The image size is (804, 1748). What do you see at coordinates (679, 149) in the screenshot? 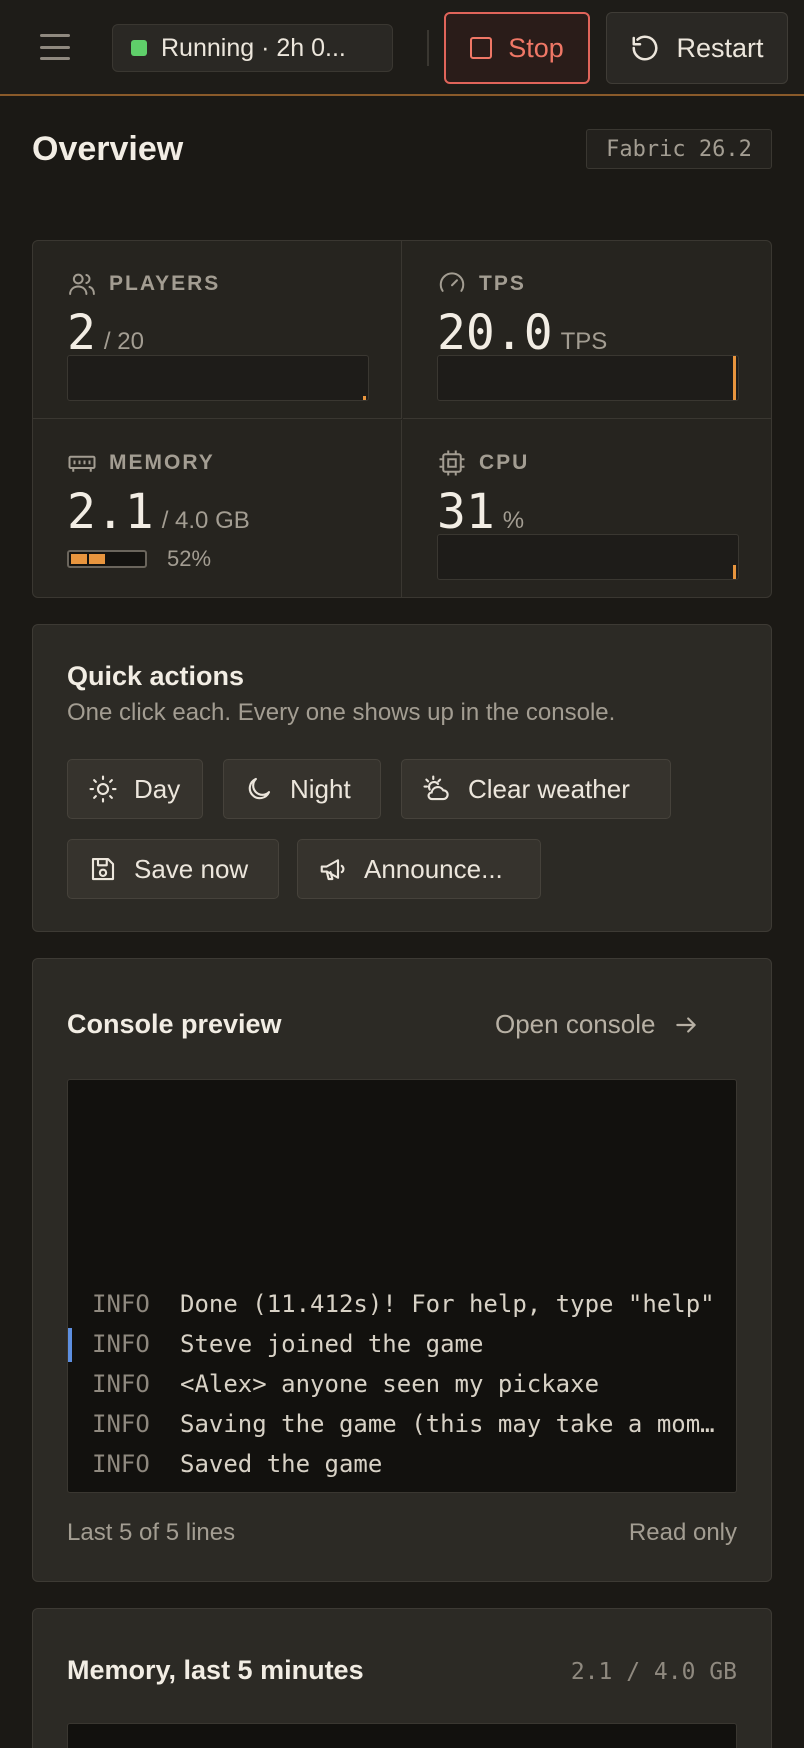
I see `version-badge: Fabric 26.2` at bounding box center [679, 149].